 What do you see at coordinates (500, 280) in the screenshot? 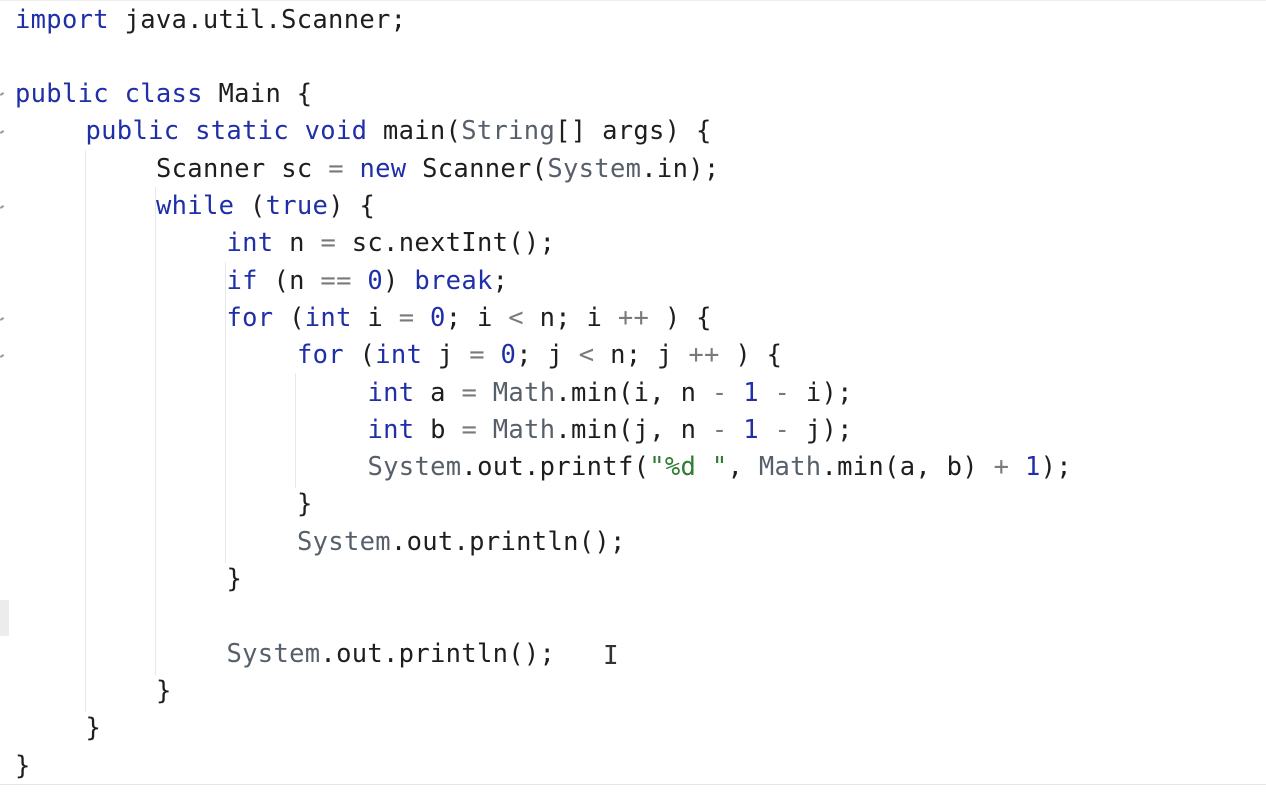
I see `code-token: ;` at bounding box center [500, 280].